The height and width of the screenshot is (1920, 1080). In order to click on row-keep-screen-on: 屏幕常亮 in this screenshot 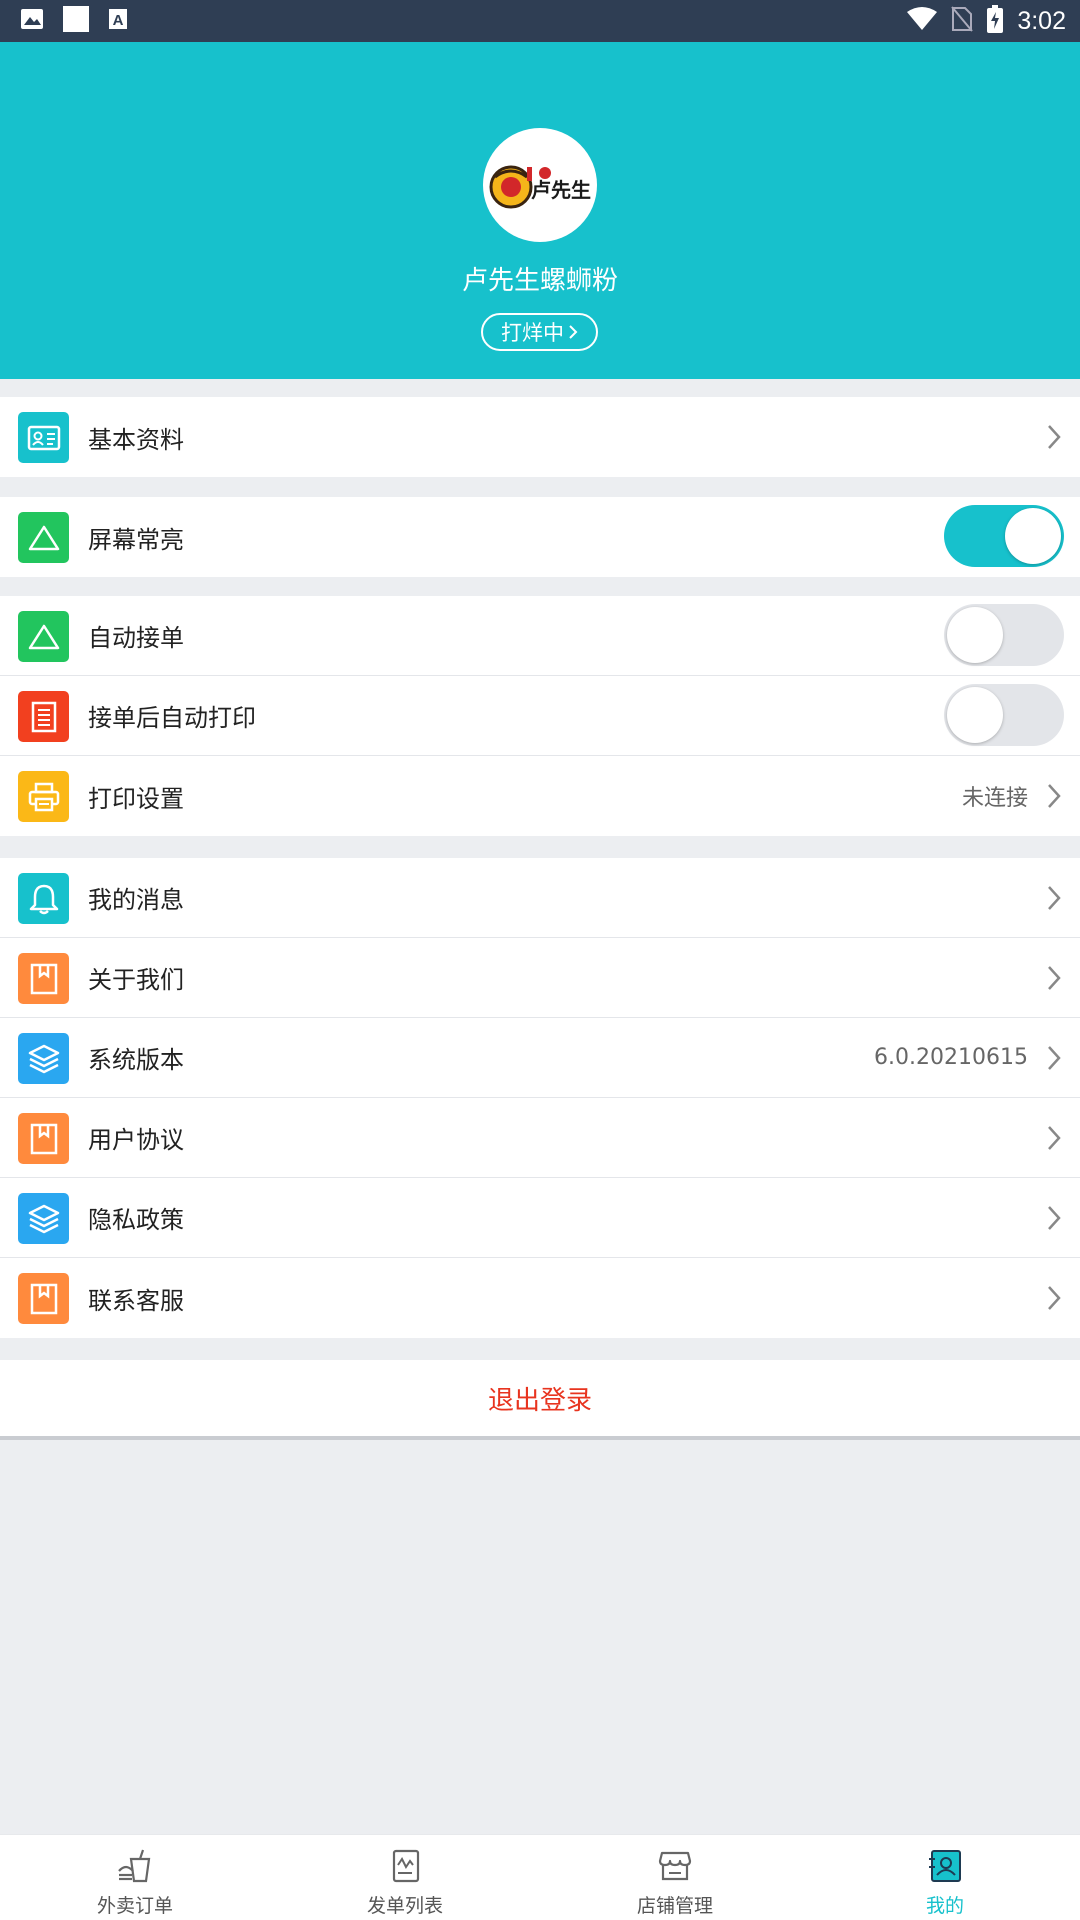, I will do `click(540, 537)`.